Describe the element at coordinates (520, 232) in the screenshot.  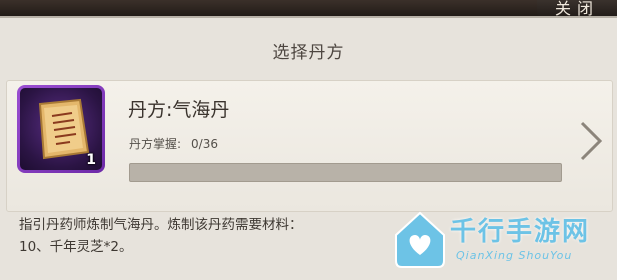
I see `watermark-title: 千行手游网` at that location.